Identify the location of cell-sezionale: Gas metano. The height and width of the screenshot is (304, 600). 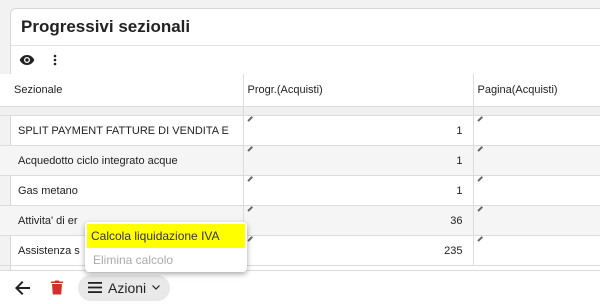
(122, 190).